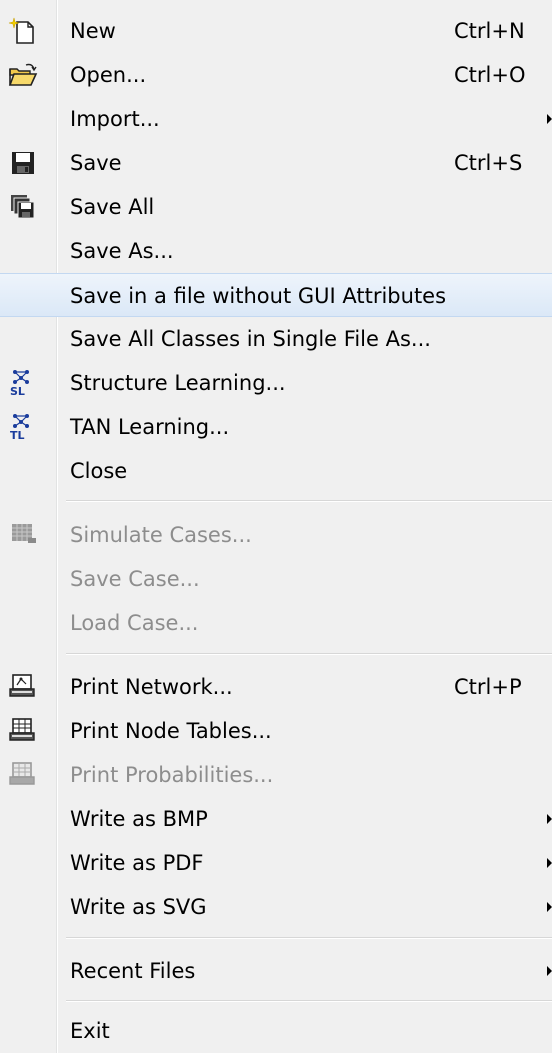 The width and height of the screenshot is (552, 1053). Describe the element at coordinates (23, 731) in the screenshot. I see `print-tables-icon` at that location.